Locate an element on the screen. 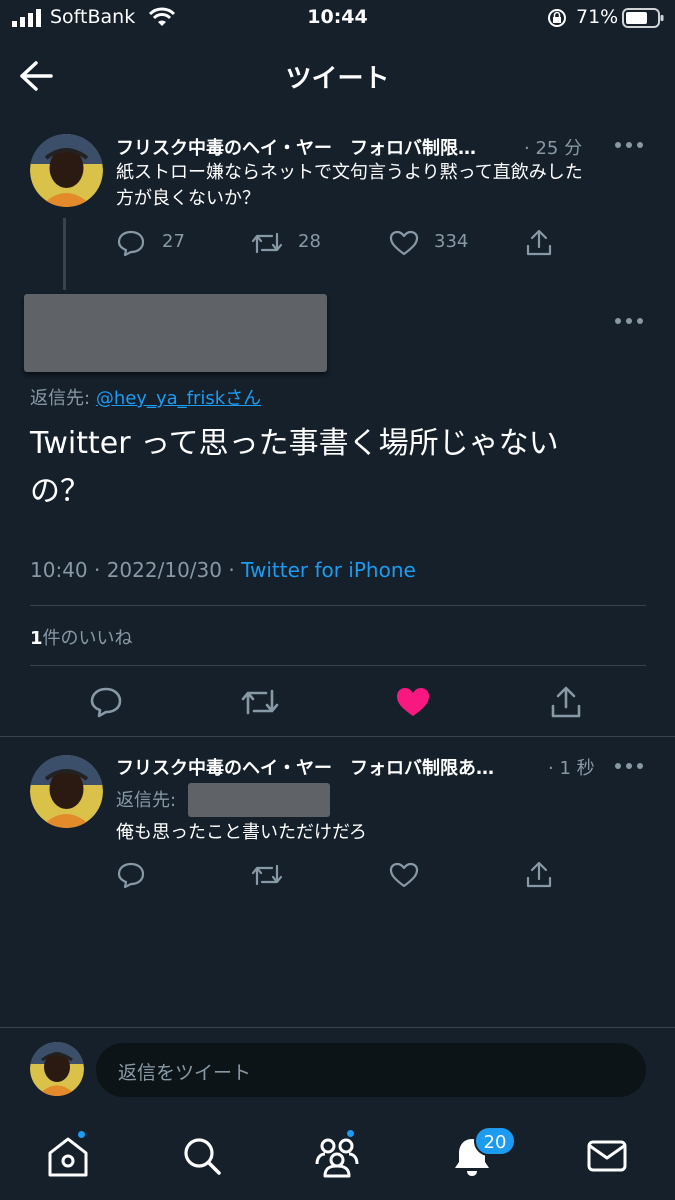 This screenshot has height=1200, width=675. timestamp-text: 10:40 · 2022/10/30 · is located at coordinates (136, 570).